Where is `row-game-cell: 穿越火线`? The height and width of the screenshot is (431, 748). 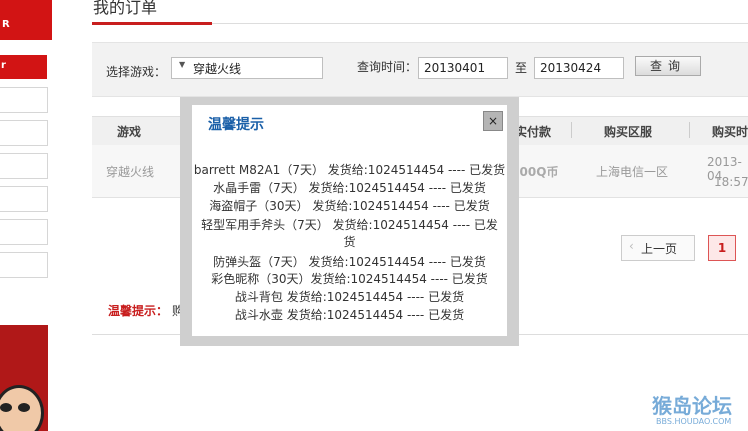 row-game-cell: 穿越火线 is located at coordinates (130, 172).